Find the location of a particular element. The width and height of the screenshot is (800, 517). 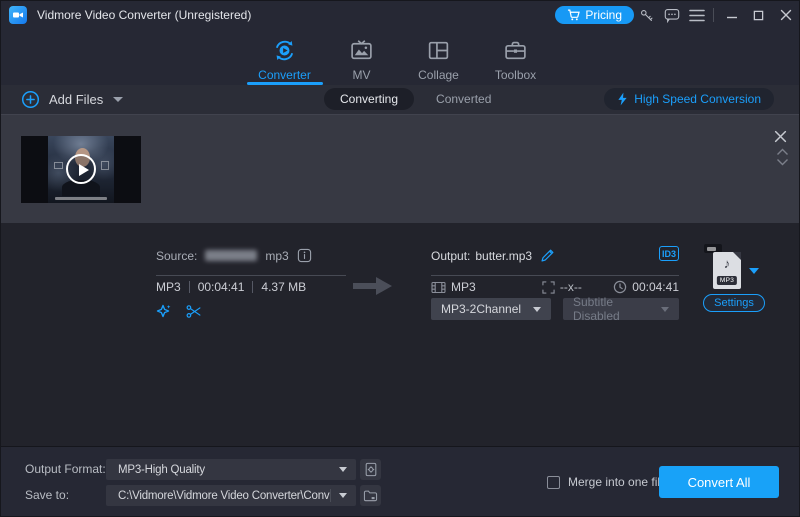

titlebar-divider is located at coordinates (713, 15).